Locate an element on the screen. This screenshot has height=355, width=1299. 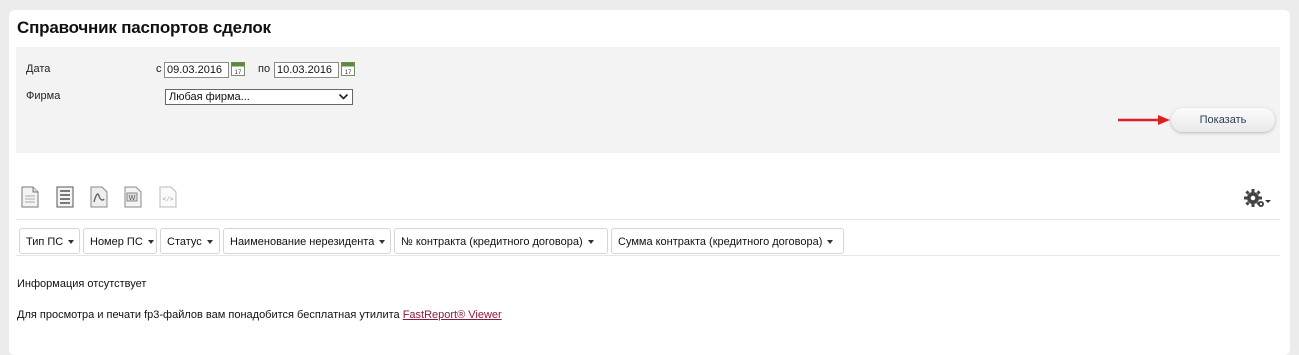
column-header-contract-sum: Сумма контракта (кредитного договора) is located at coordinates (727, 241).